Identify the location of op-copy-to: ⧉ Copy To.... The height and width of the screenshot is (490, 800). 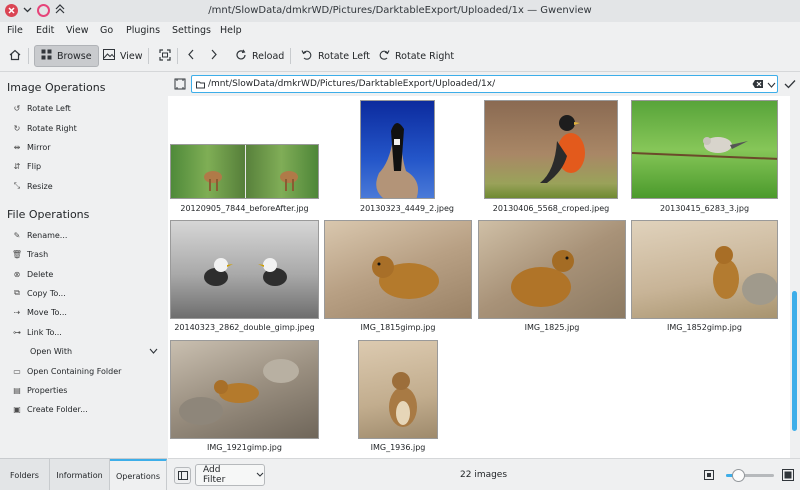
(39, 293).